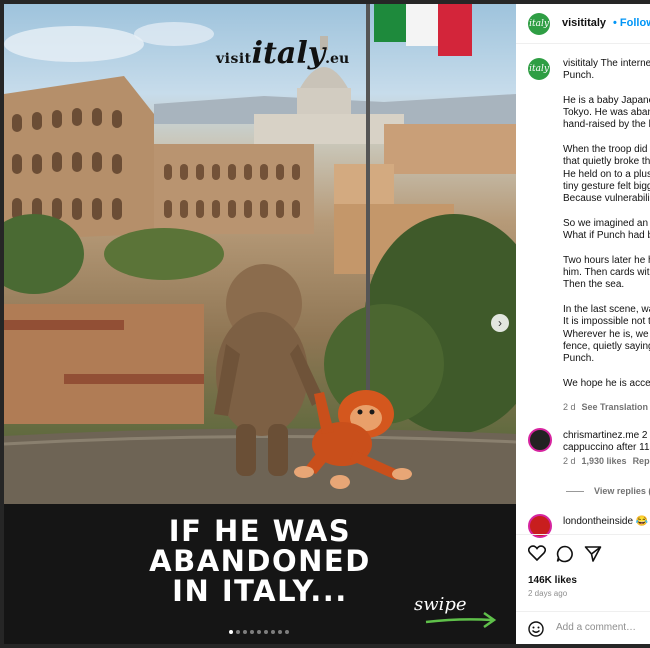 This screenshot has width=650, height=648. What do you see at coordinates (601, 435) in the screenshot?
I see `comment-username: chrismartinez.me` at bounding box center [601, 435].